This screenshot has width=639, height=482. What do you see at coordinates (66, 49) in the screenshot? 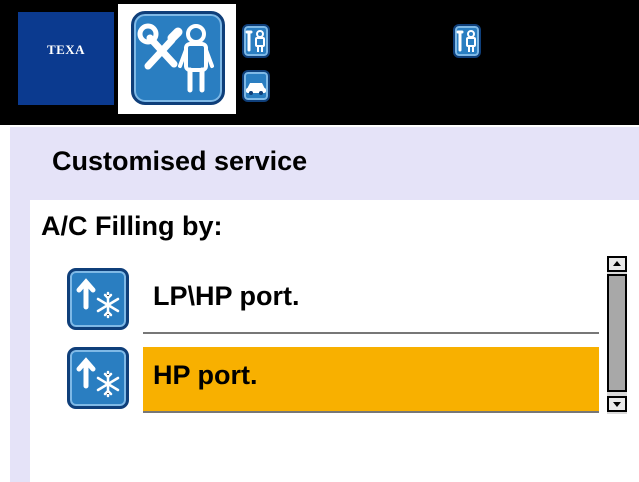
I see `logo-text: TEXA` at bounding box center [66, 49].